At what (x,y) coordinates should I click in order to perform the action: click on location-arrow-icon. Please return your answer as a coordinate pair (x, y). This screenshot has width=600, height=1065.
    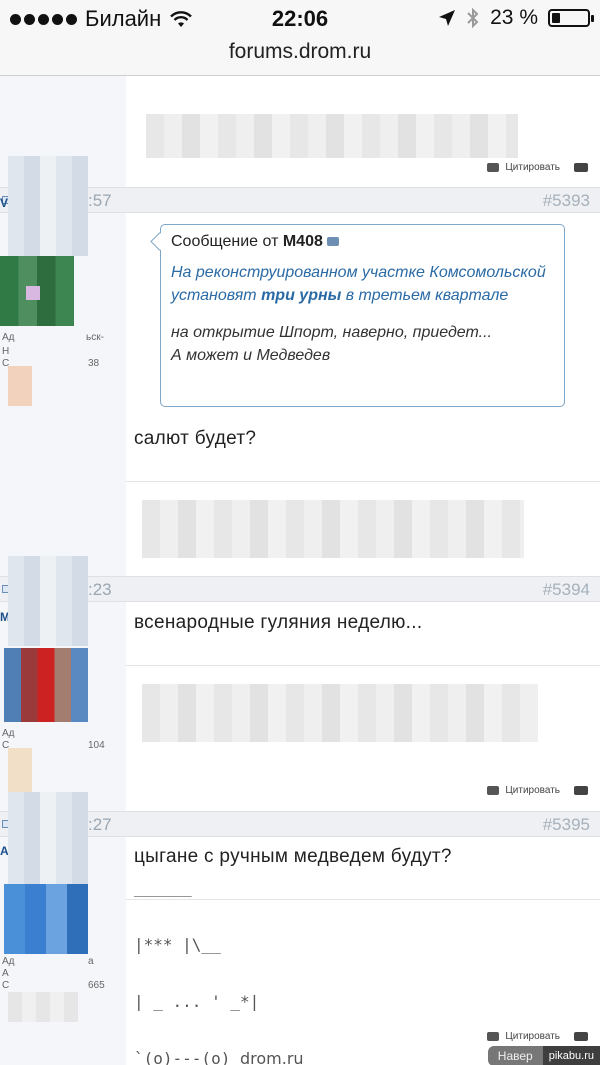
    Looking at the image, I should click on (447, 18).